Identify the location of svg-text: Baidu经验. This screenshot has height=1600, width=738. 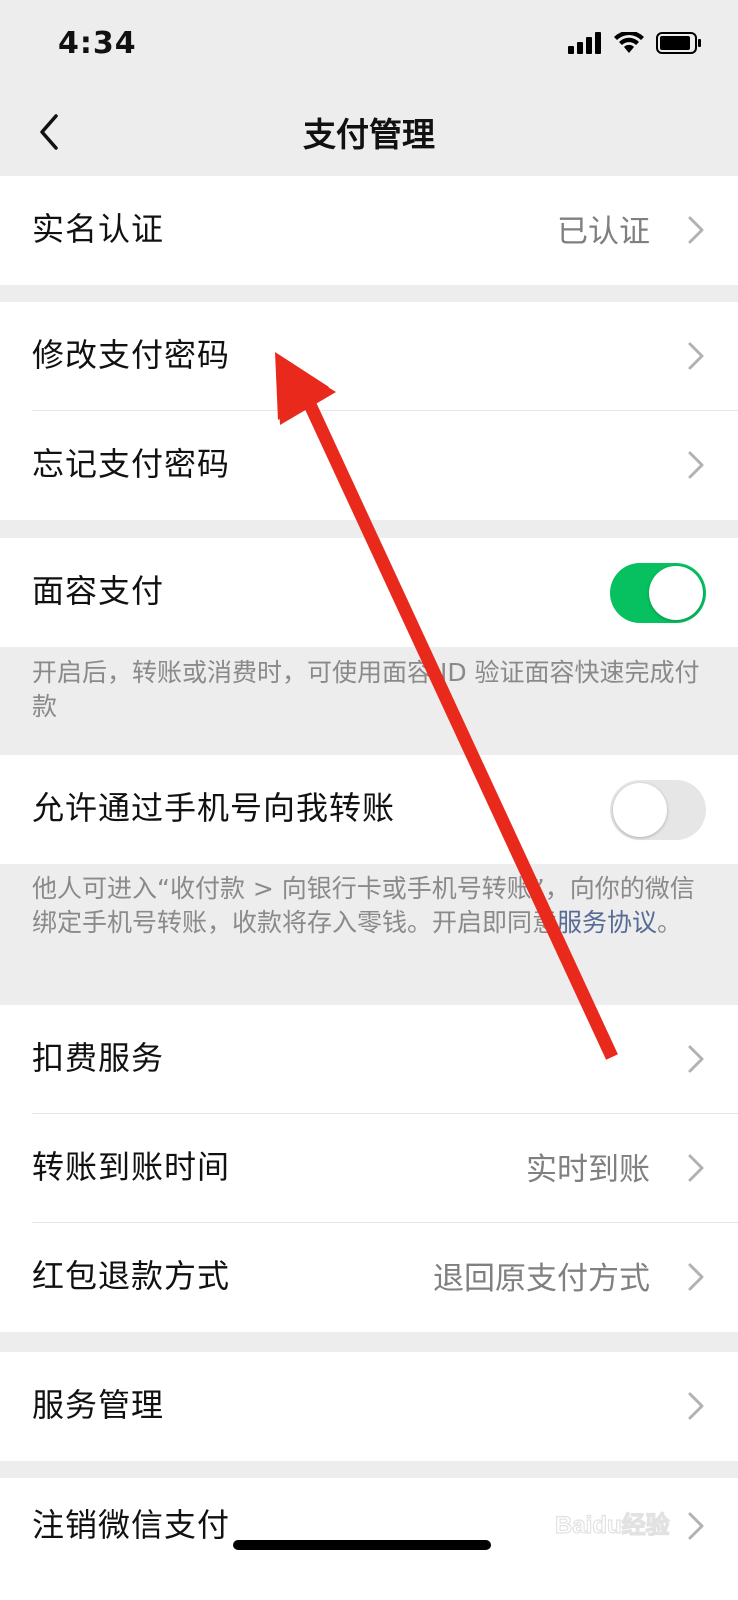
(612, 1525).